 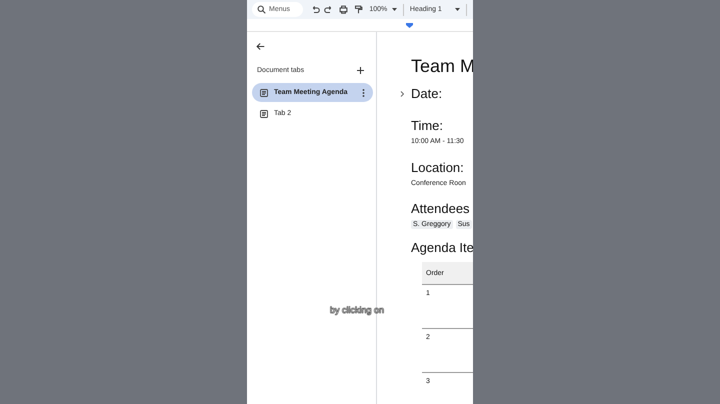 I want to click on section-heading: Attendees, so click(x=441, y=209).